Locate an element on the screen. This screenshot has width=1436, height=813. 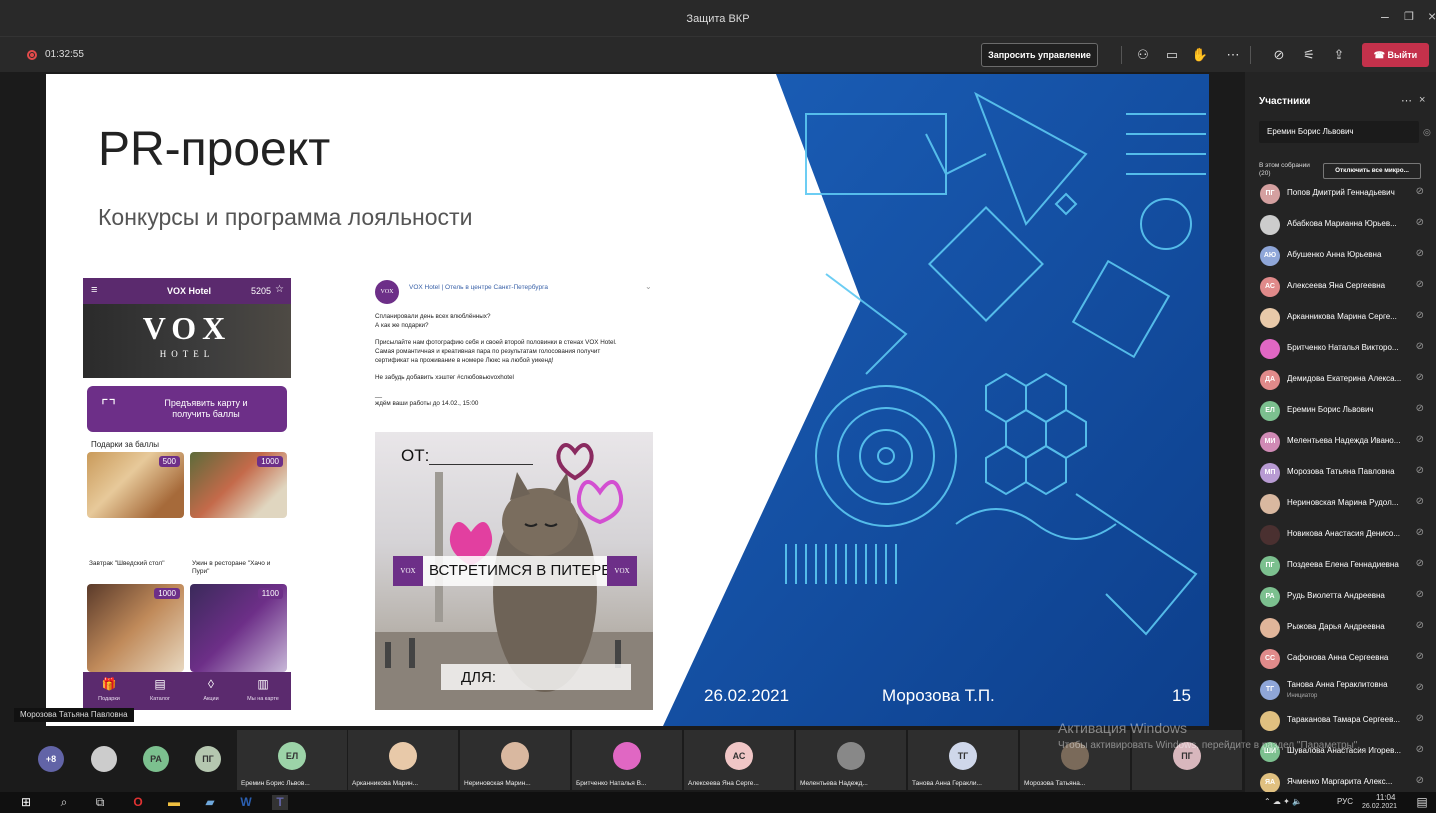
participant-name: Еремин Борис Львович is located at coordinates (1330, 409).